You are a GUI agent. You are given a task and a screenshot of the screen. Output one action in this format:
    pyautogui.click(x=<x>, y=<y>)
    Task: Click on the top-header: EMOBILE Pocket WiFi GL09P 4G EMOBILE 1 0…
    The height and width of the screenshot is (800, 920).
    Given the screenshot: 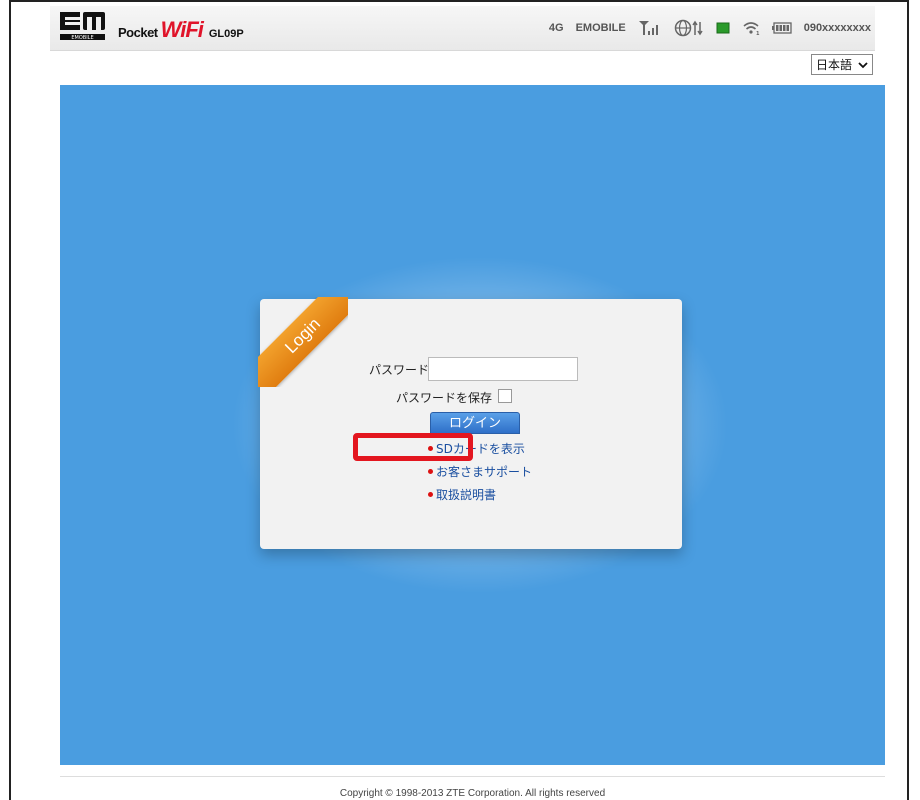 What is the action you would take?
    pyautogui.click(x=462, y=28)
    